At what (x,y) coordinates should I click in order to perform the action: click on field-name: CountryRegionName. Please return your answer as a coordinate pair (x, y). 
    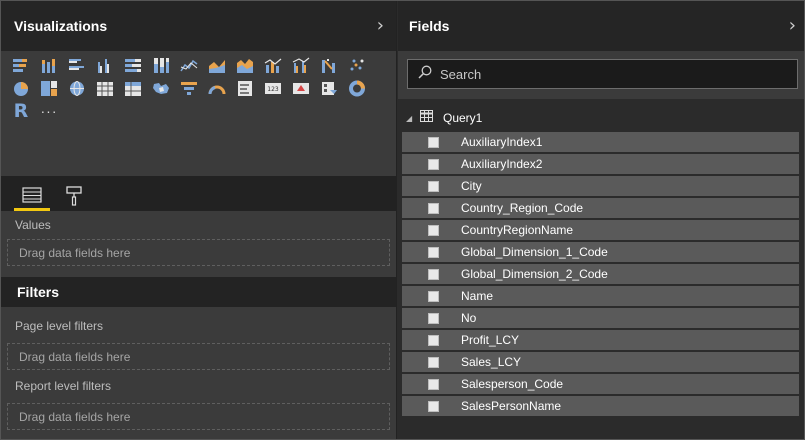
    Looking at the image, I should click on (517, 230).